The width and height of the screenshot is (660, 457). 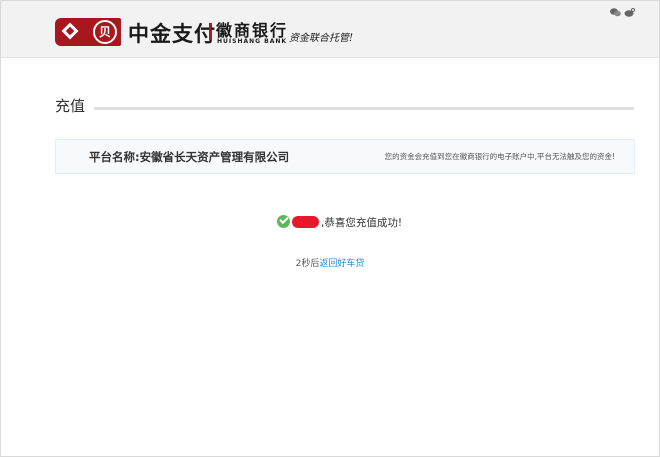 I want to click on diamond-logo-icon, so click(x=70, y=31).